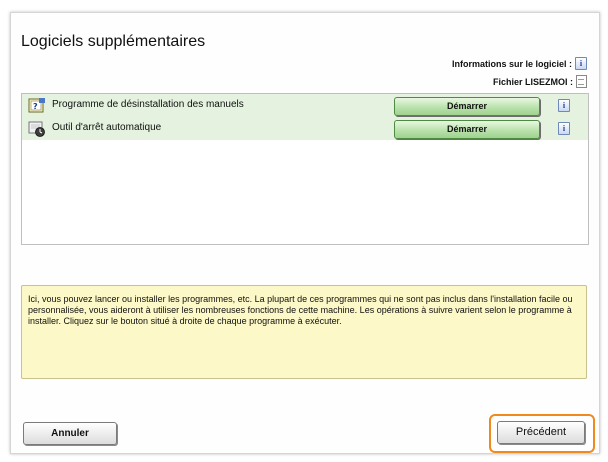 Image resolution: width=608 pixels, height=462 pixels. Describe the element at coordinates (148, 104) in the screenshot. I see `program-label: Programme de désinstallation des manuels` at that location.